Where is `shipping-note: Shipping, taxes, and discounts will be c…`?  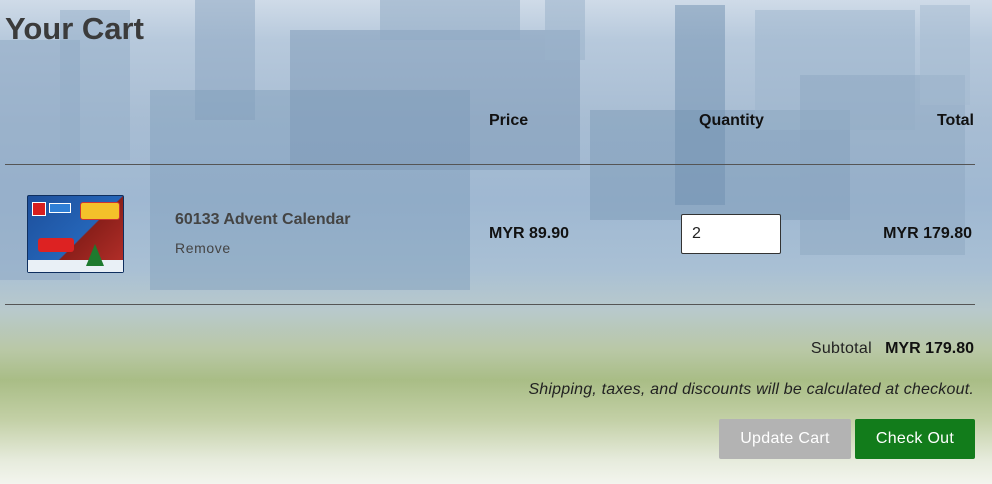
shipping-note: Shipping, taxes, and discounts will be c… is located at coordinates (751, 389).